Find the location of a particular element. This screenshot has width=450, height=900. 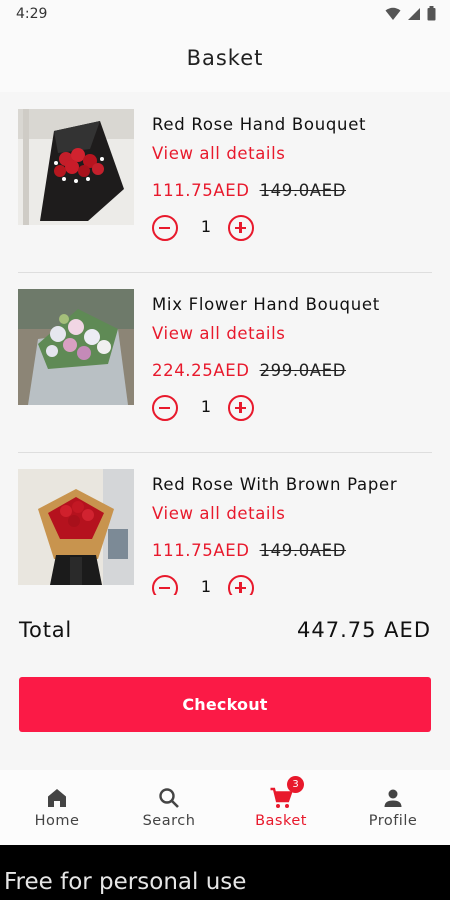

nav-item-home: Home is located at coordinates (57, 807).